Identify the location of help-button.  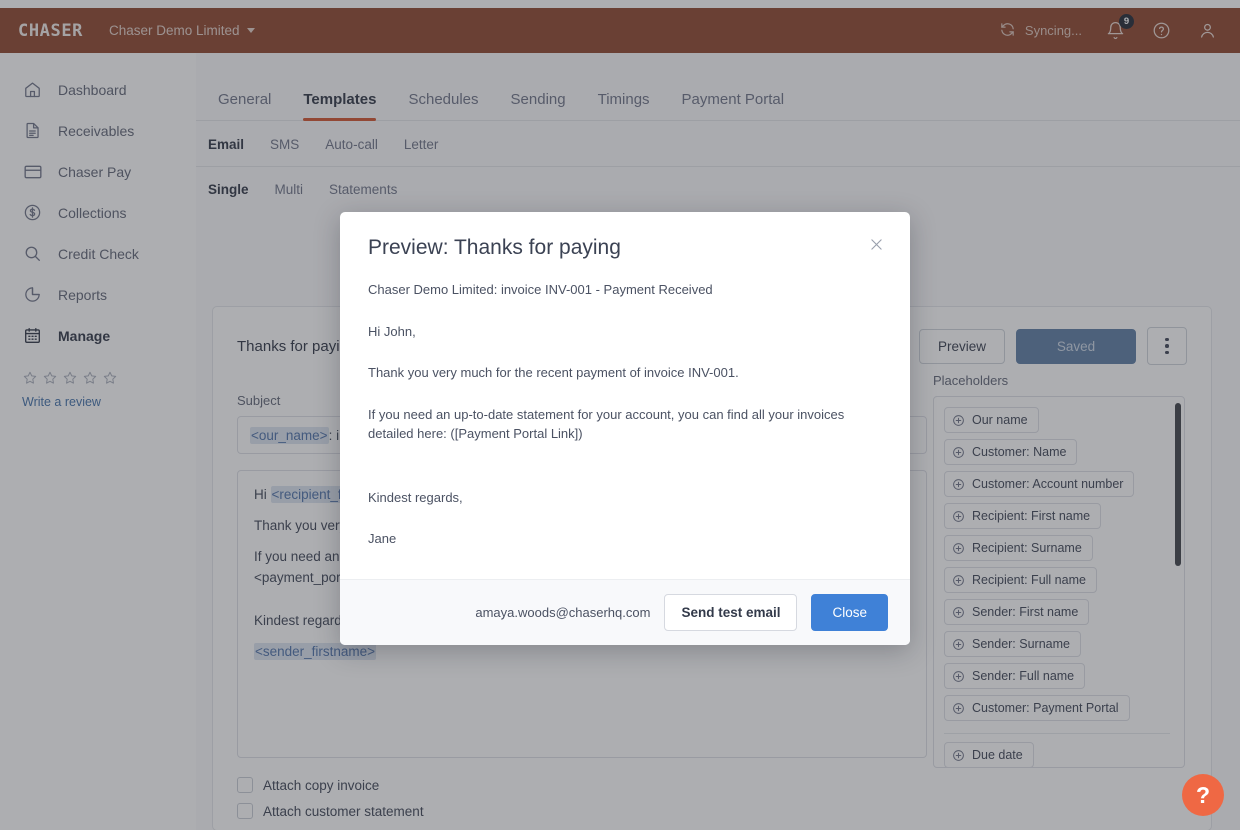
(1161, 31).